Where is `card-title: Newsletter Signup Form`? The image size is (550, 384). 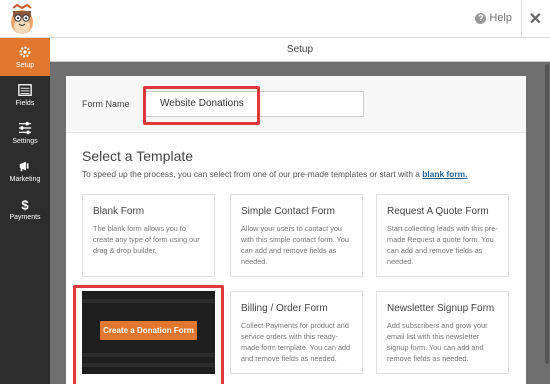 card-title: Newsletter Signup Form is located at coordinates (441, 308).